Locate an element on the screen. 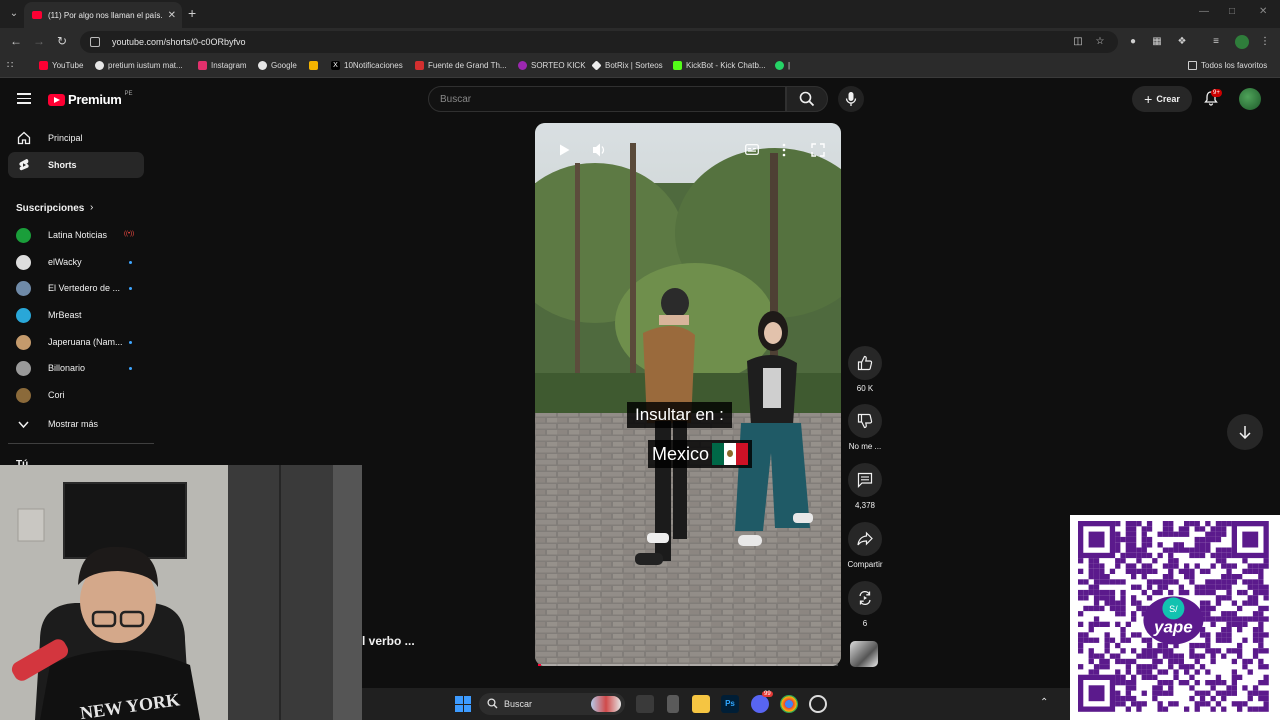 This screenshot has width=1280, height=720. bookmark-botrix: BotRix | Sorteos is located at coordinates (627, 65).